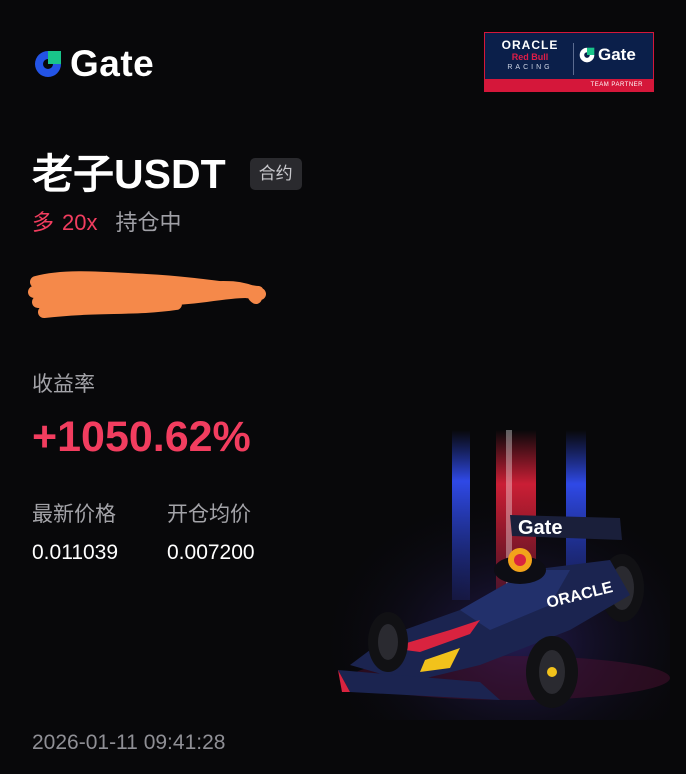  What do you see at coordinates (209, 514) in the screenshot?
I see `entry-price-label: 开仓均价` at bounding box center [209, 514].